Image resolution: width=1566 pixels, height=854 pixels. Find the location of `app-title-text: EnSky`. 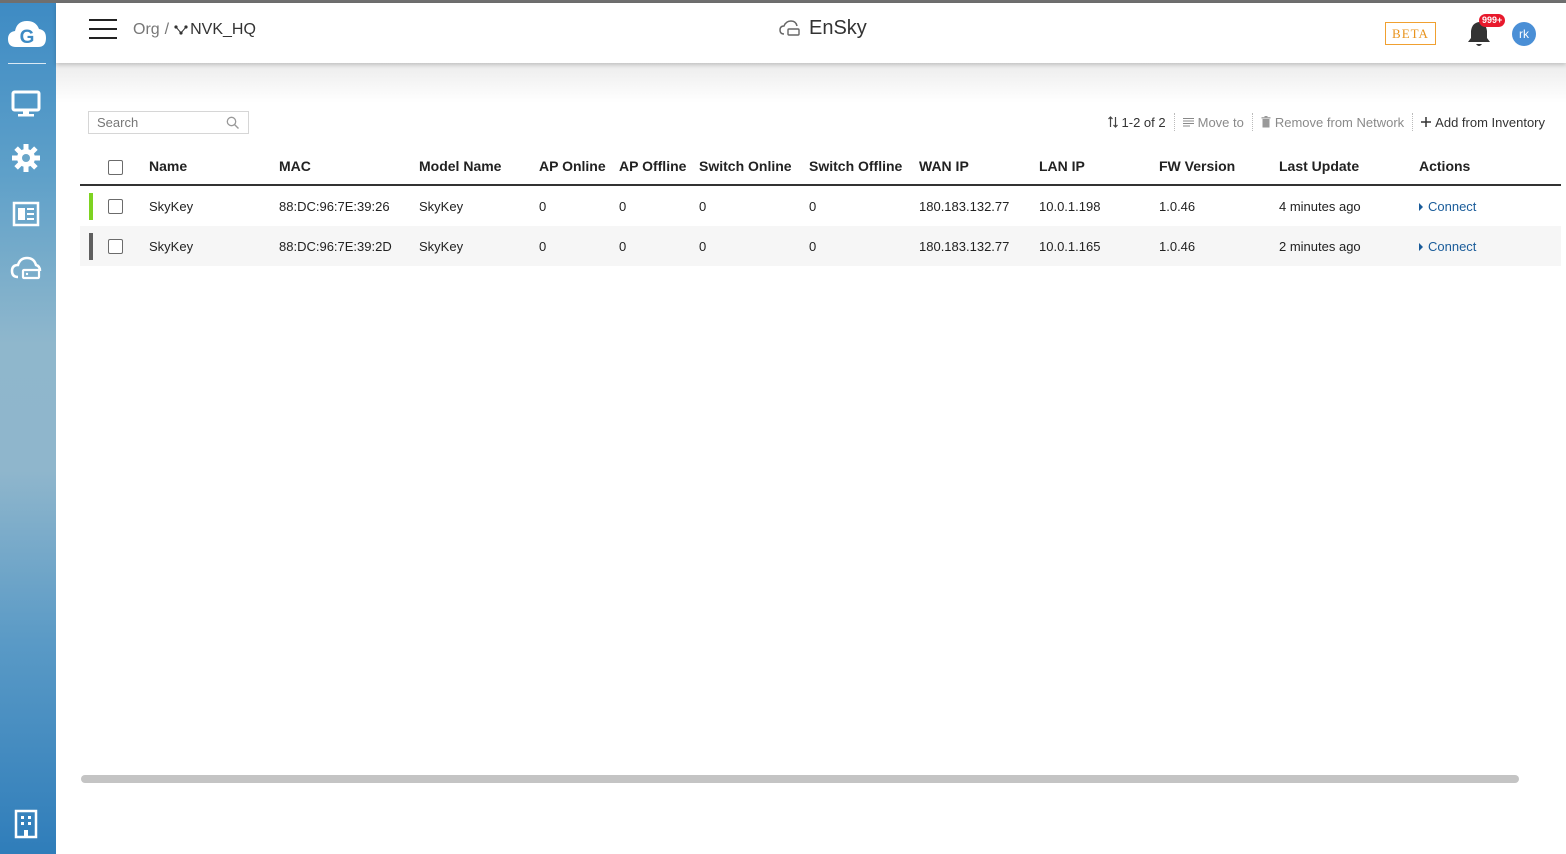

app-title-text: EnSky is located at coordinates (838, 28).